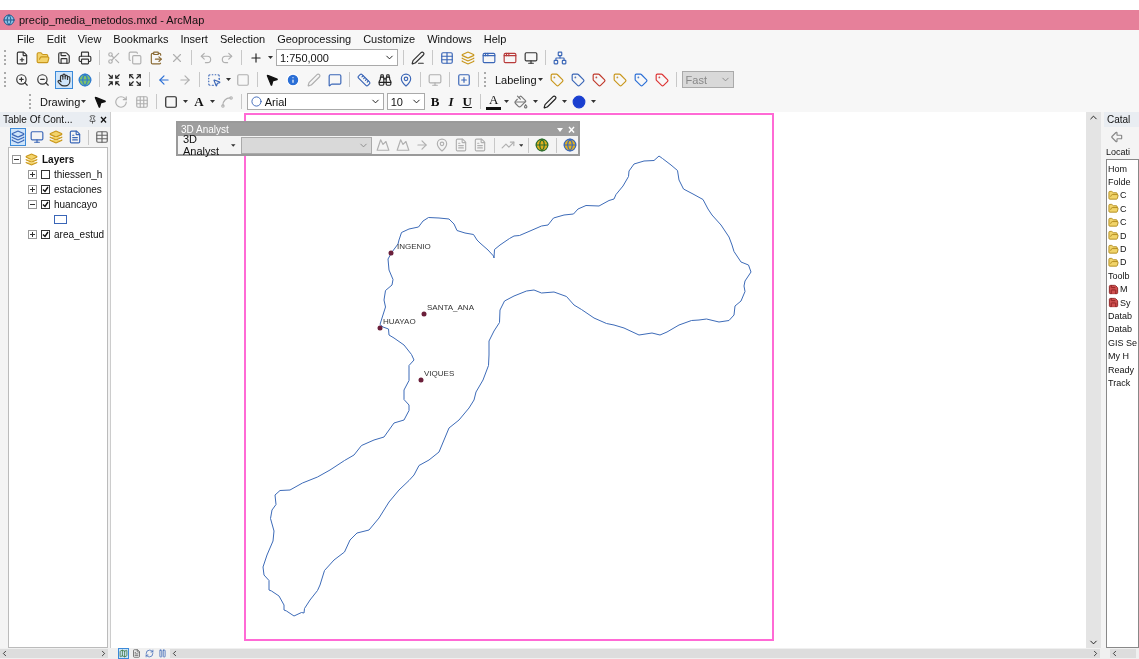 This screenshot has width=1139, height=659. I want to click on text-tool: A, so click(199, 101).